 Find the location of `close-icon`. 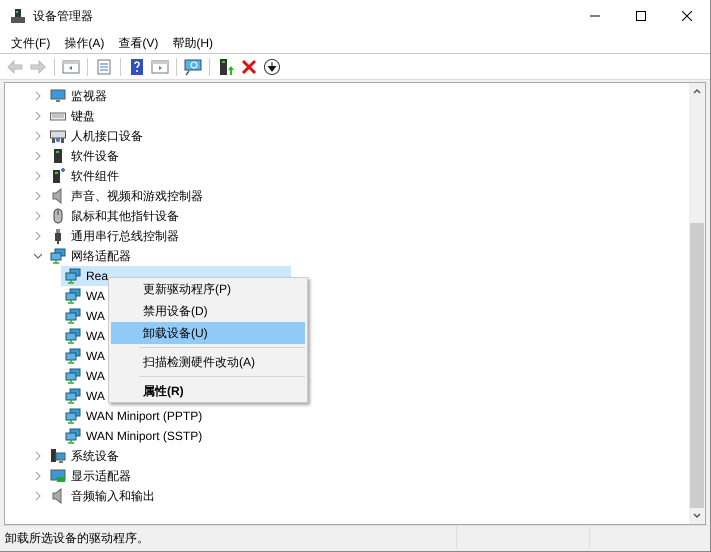

close-icon is located at coordinates (687, 16).